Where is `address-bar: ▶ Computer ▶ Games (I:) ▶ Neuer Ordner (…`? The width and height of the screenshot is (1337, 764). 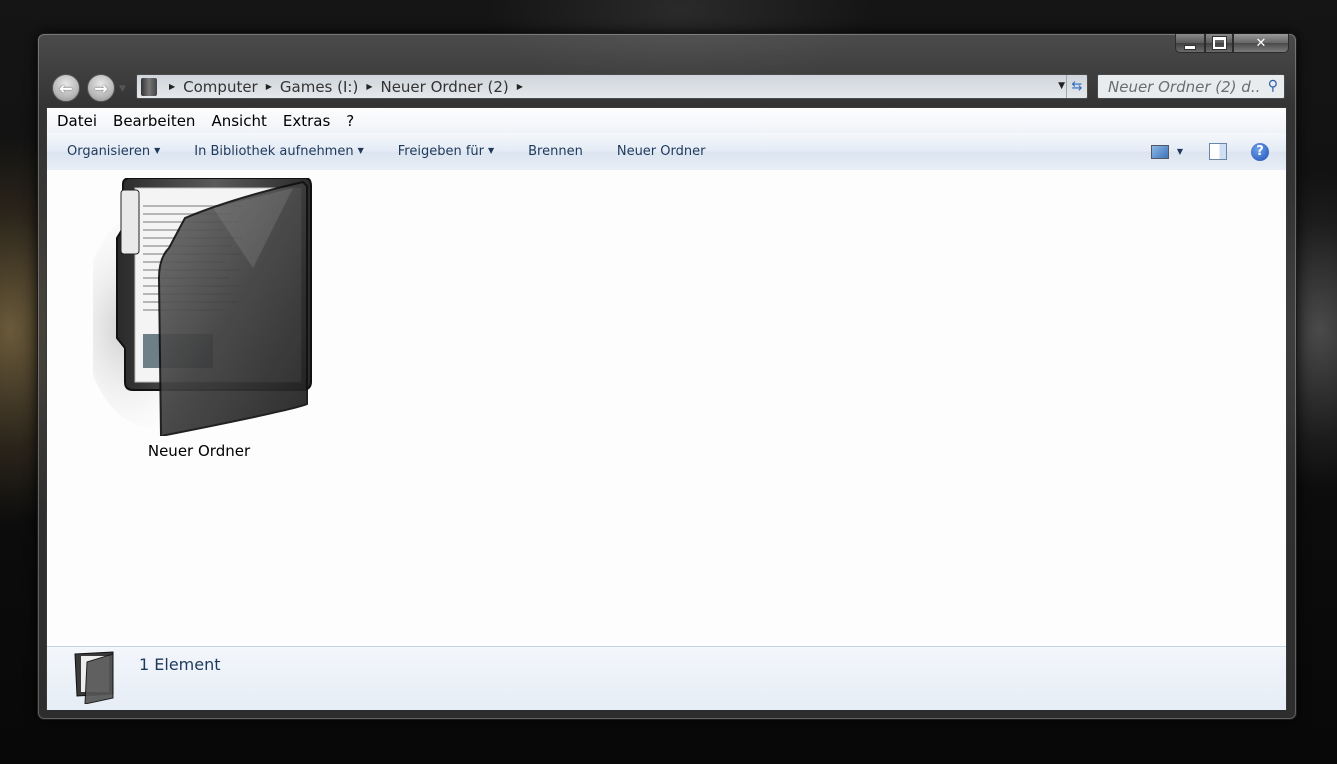 address-bar: ▶ Computer ▶ Games (I:) ▶ Neuer Ordner (… is located at coordinates (612, 86).